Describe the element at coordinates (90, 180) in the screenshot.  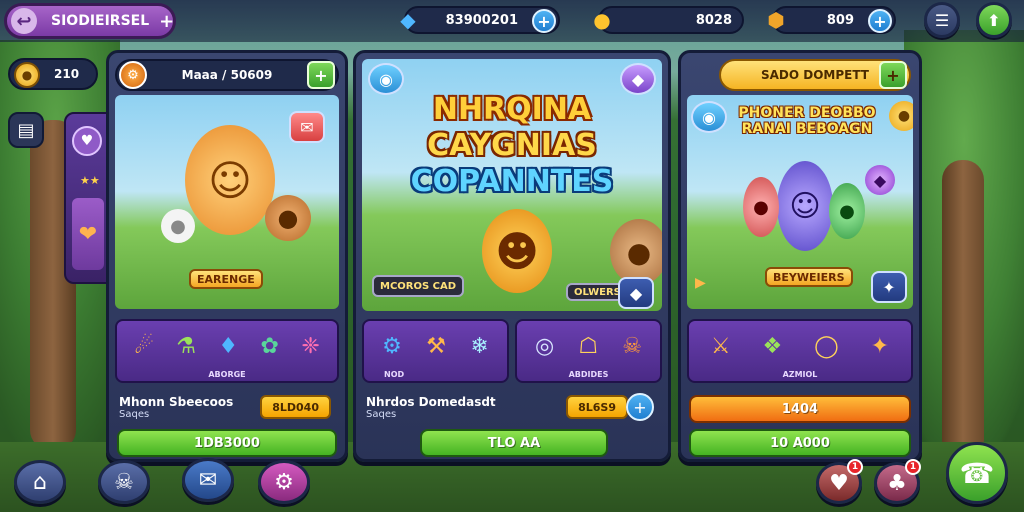
I see `stars-rating: ★★` at that location.